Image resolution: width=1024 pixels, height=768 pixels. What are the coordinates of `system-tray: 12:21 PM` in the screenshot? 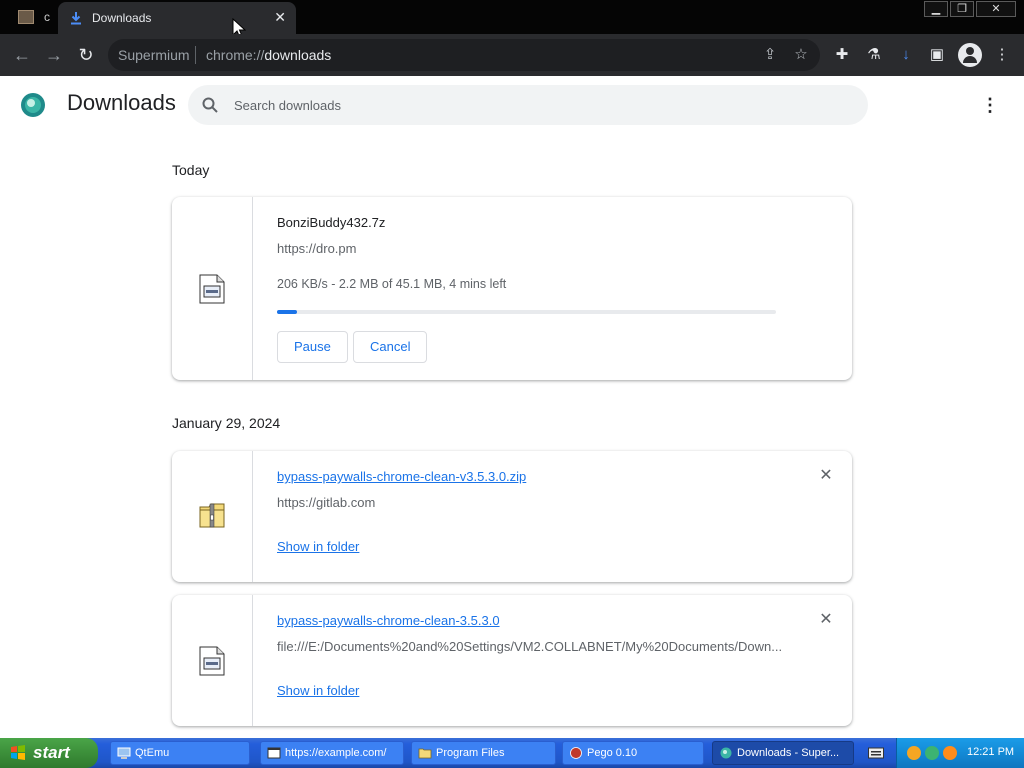 It's located at (960, 753).